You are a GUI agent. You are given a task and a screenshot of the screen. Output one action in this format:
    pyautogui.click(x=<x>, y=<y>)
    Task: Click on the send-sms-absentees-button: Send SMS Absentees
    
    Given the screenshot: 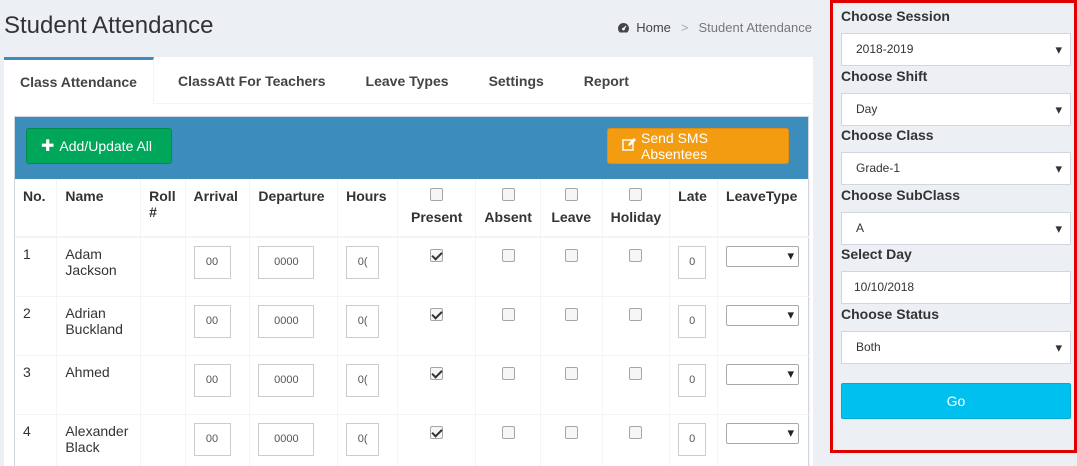 What is the action you would take?
    pyautogui.click(x=698, y=146)
    